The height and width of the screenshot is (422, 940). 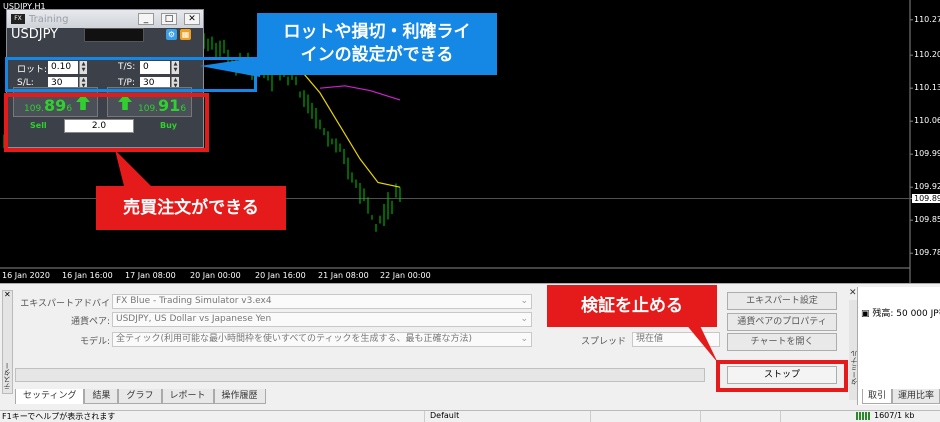 What do you see at coordinates (927, 154) in the screenshot?
I see `price-tick-label: 109.990` at bounding box center [927, 154].